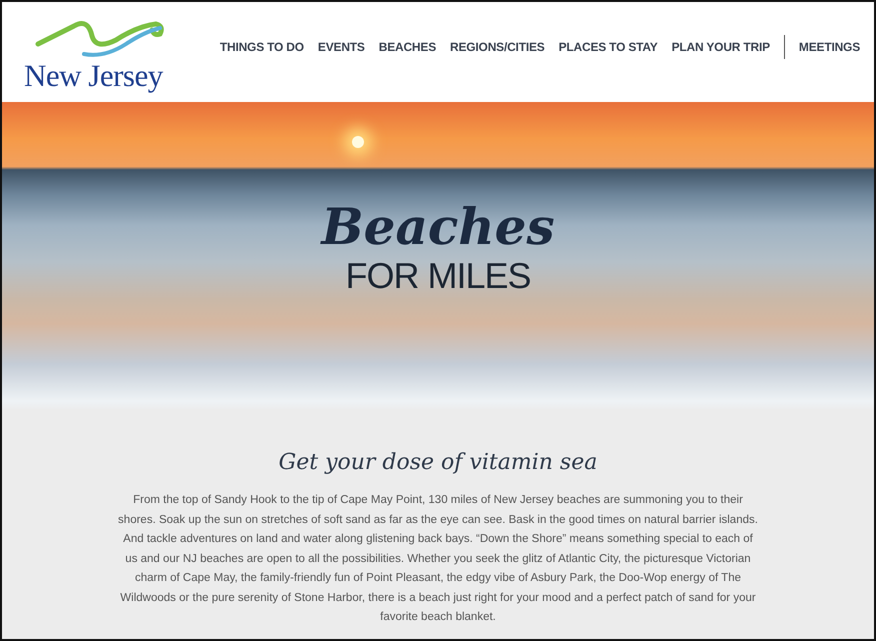 This screenshot has height=641, width=876. What do you see at coordinates (829, 47) in the screenshot?
I see `nav-link: MEETINGS` at bounding box center [829, 47].